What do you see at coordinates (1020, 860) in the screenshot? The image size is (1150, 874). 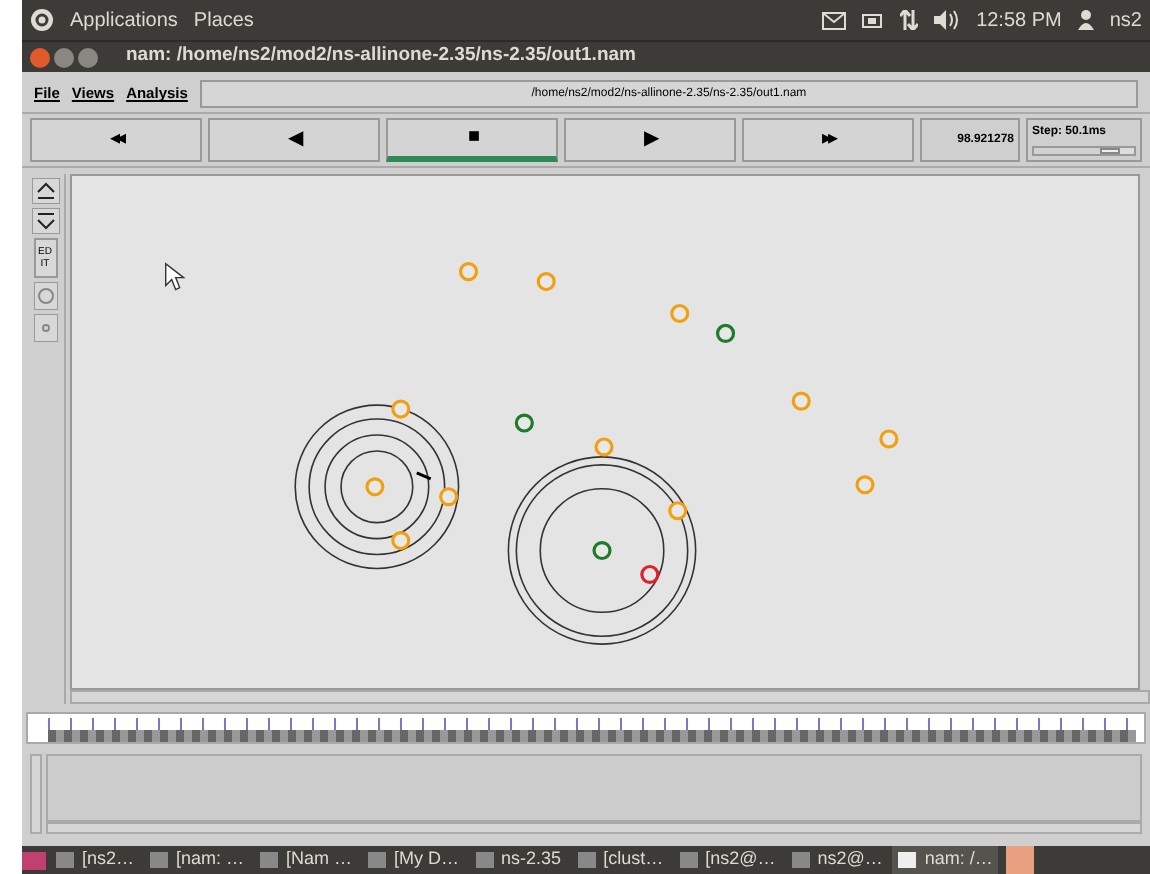 I see `workspace-switcher` at bounding box center [1020, 860].